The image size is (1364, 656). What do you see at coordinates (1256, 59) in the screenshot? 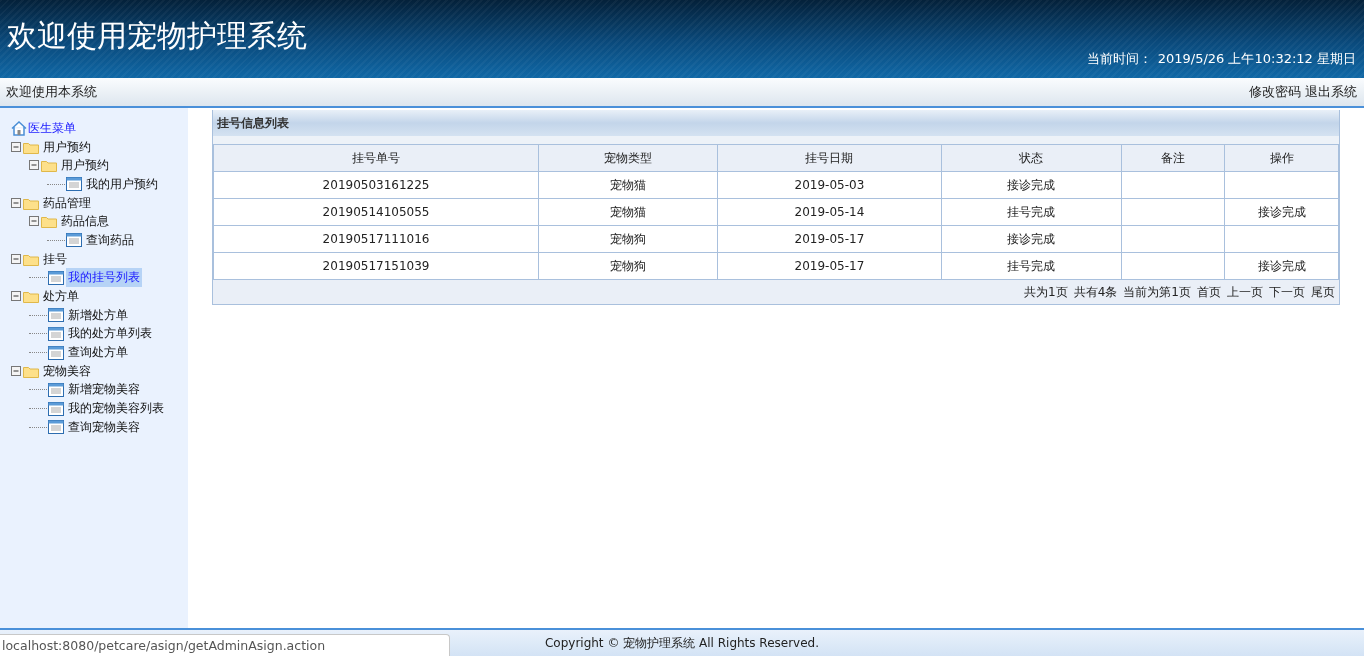
I see `clock-value: 2019/5/26 上午10:32:12 星期日` at bounding box center [1256, 59].